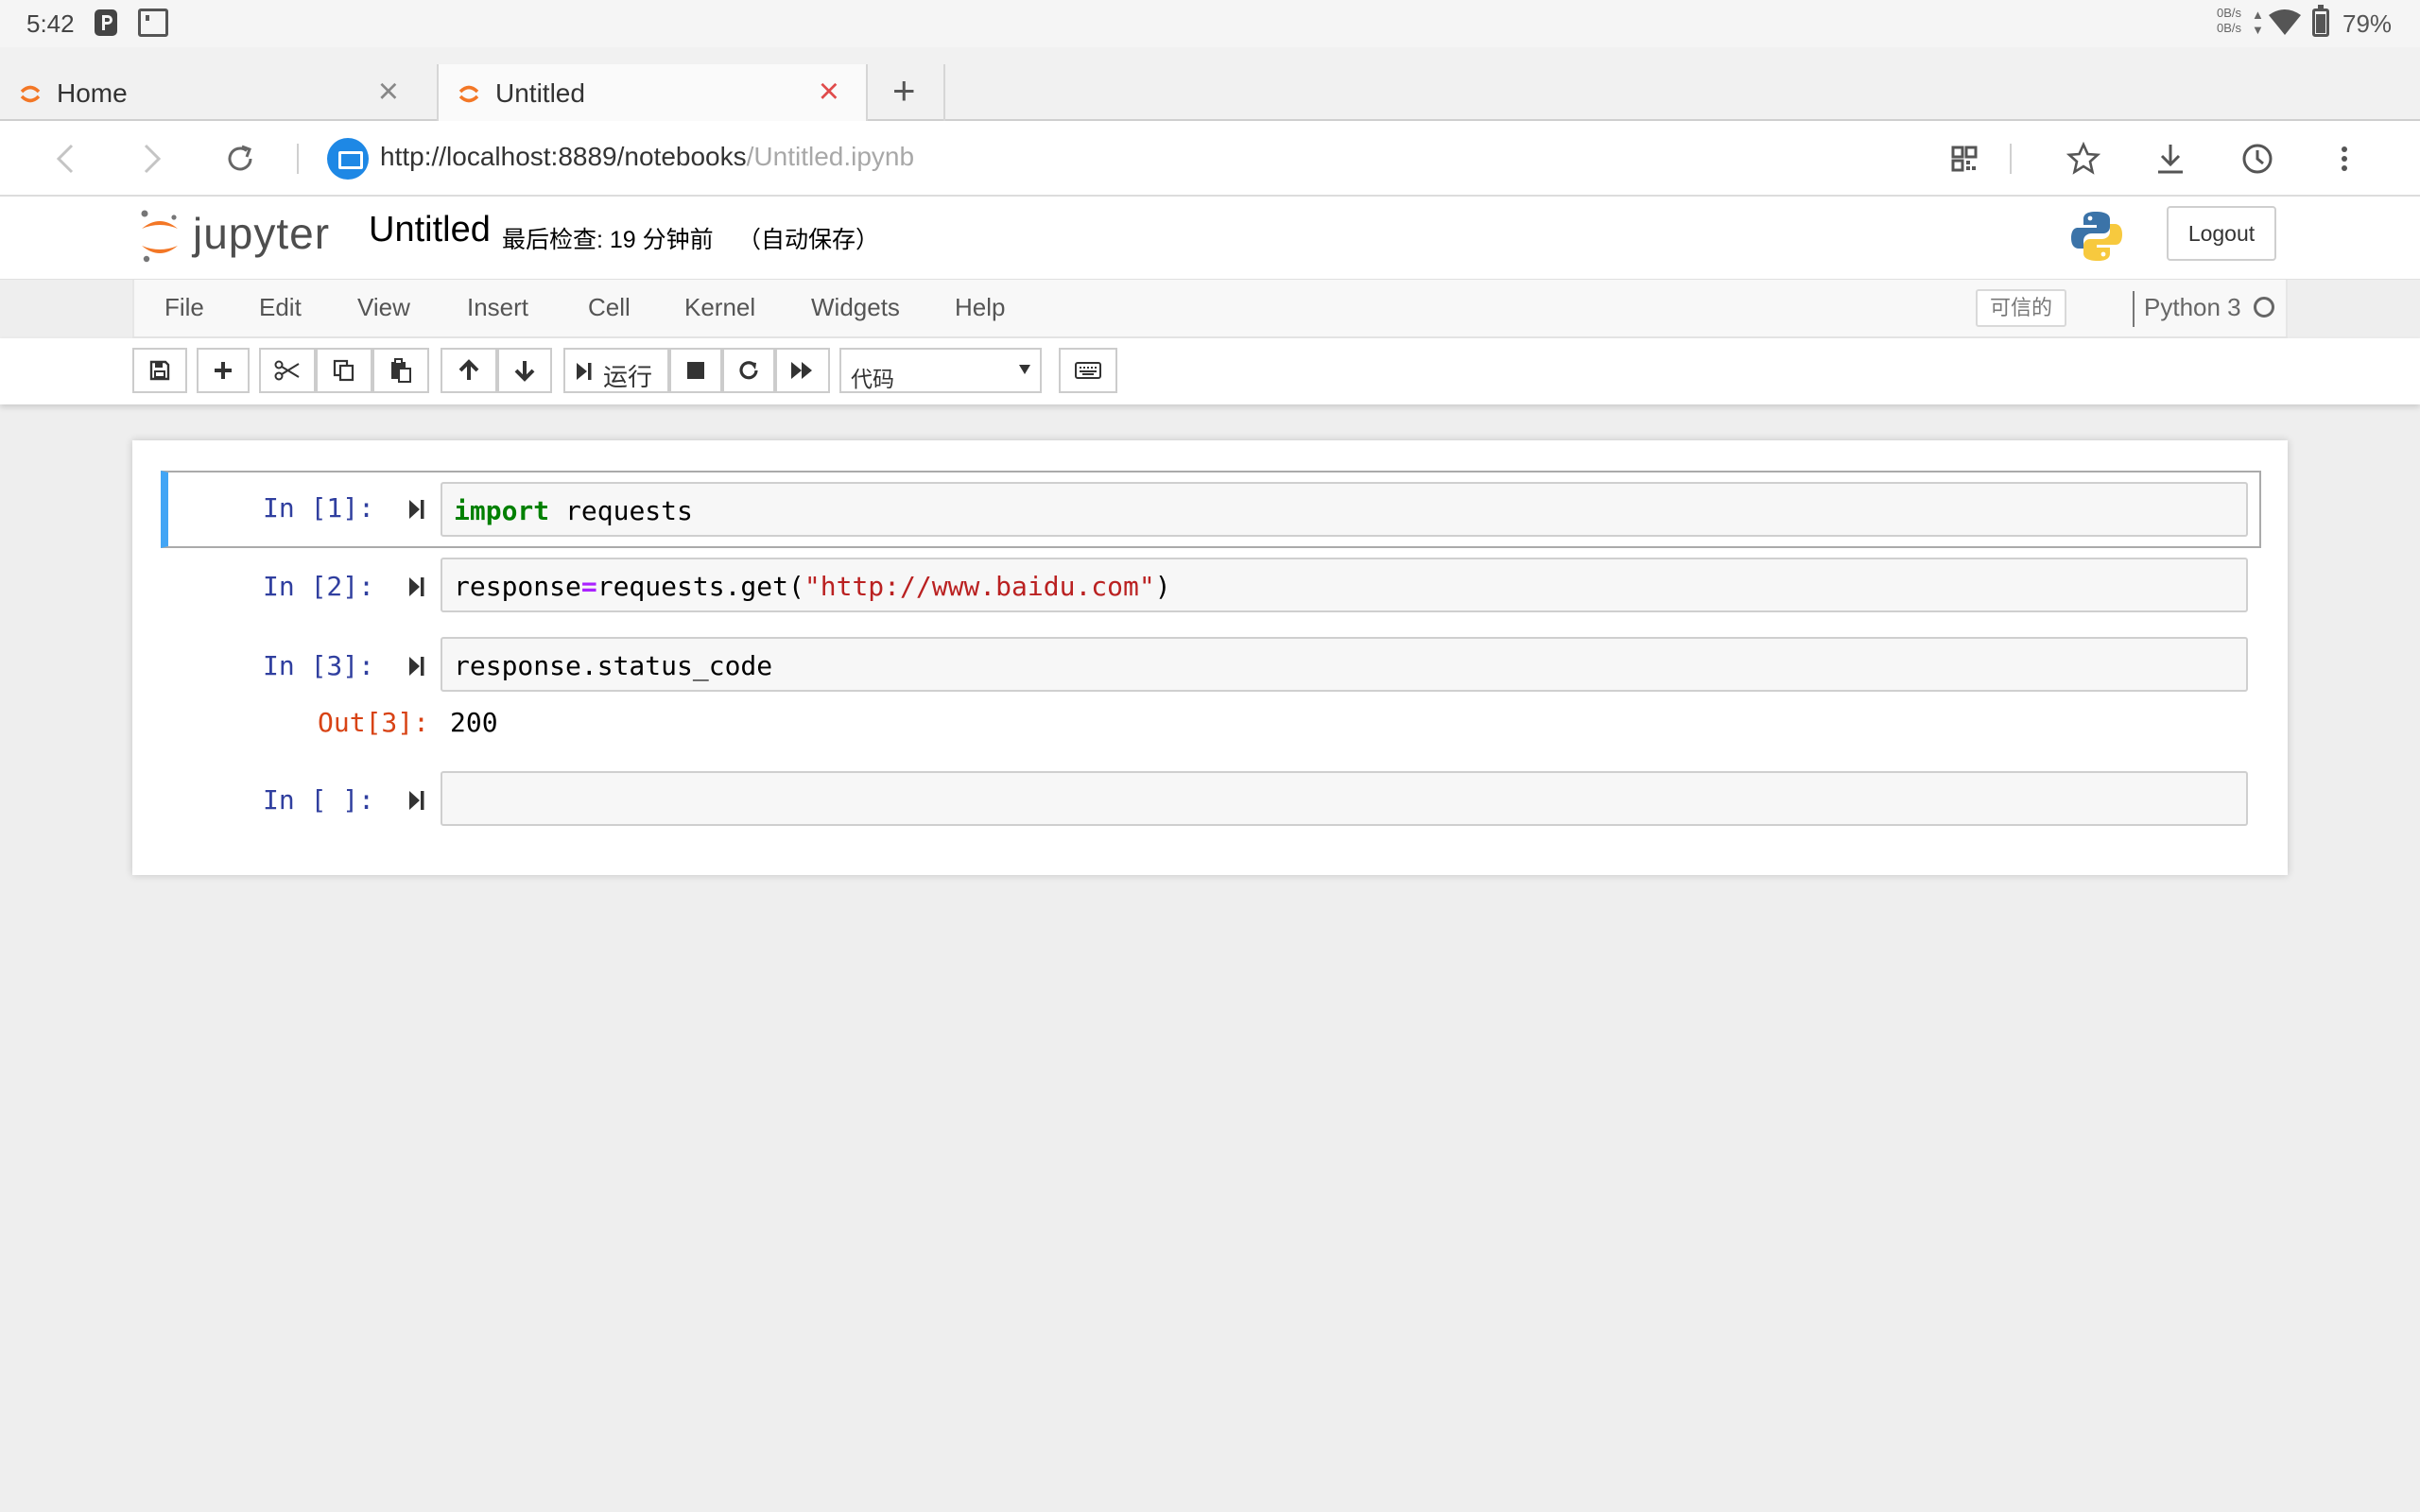  I want to click on copy-icon, so click(343, 370).